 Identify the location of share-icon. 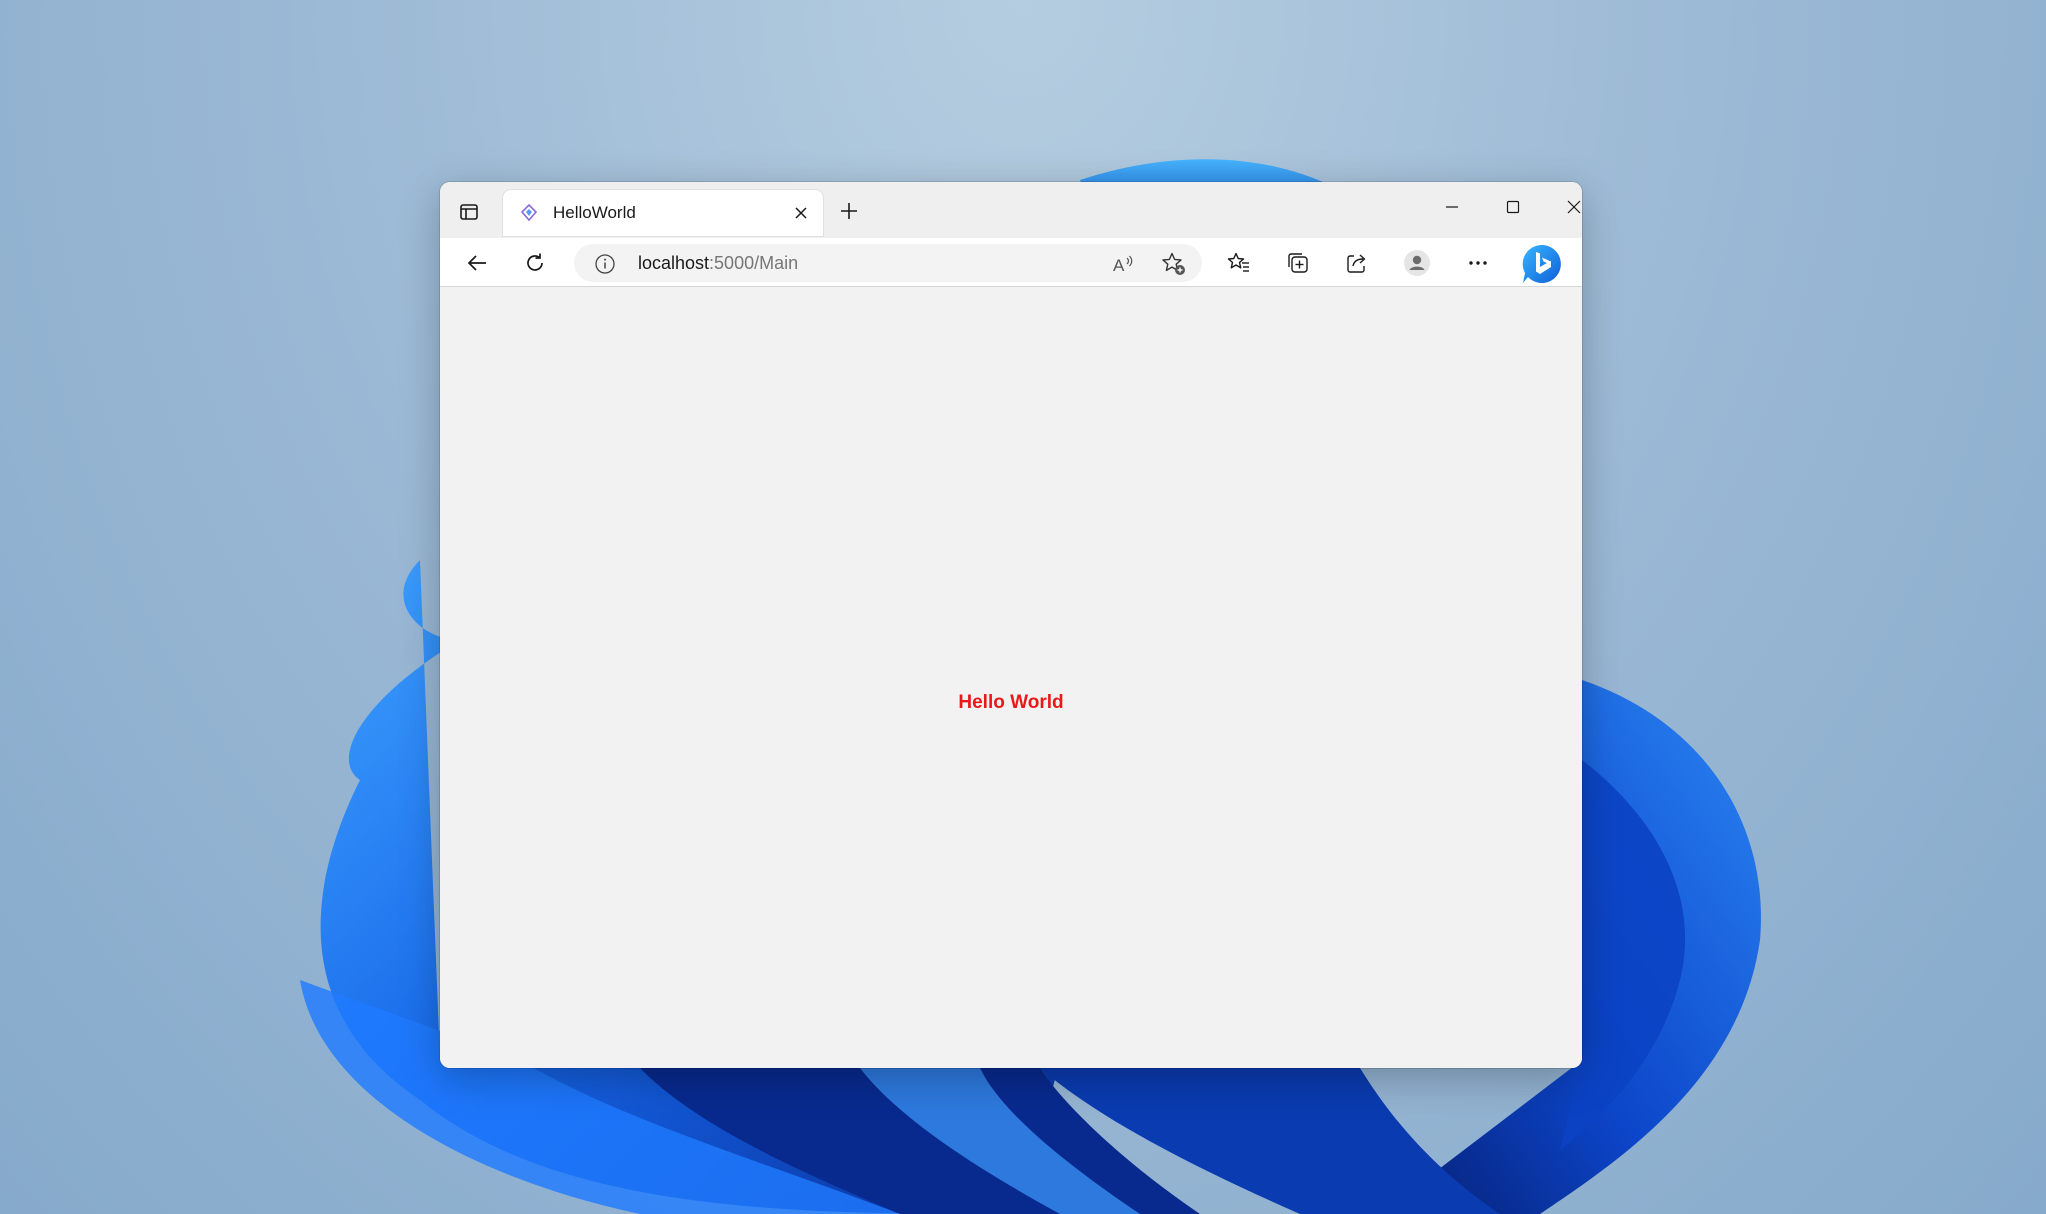
(1356, 263).